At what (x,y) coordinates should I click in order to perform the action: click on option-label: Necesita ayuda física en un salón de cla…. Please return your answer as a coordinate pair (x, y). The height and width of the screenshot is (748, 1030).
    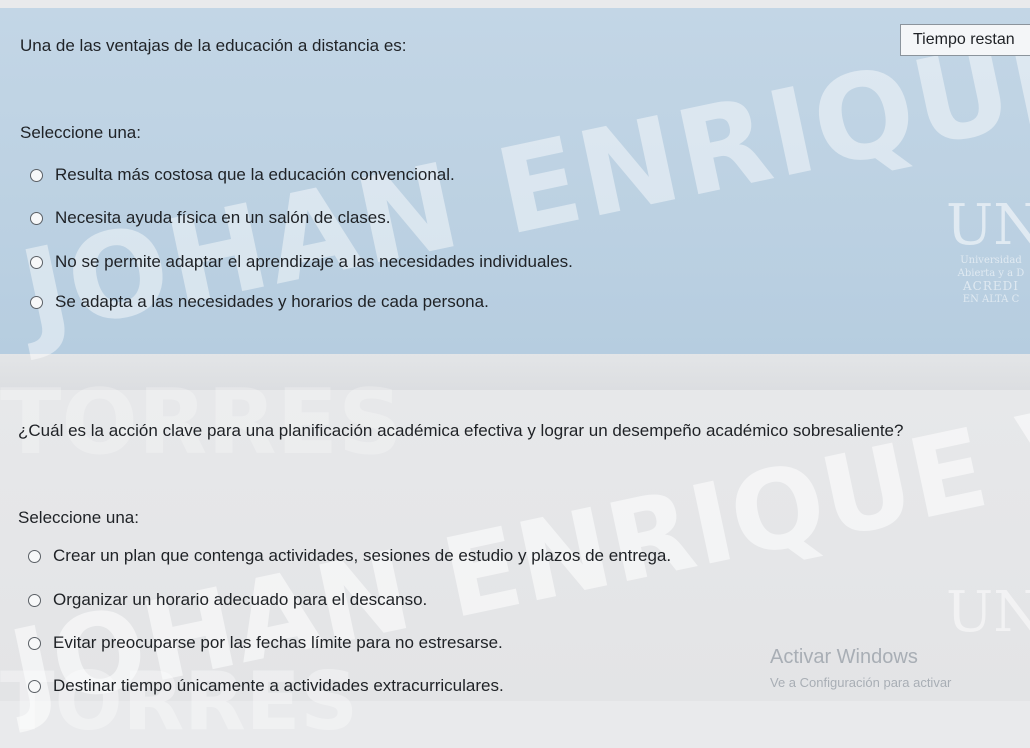
    Looking at the image, I should click on (223, 217).